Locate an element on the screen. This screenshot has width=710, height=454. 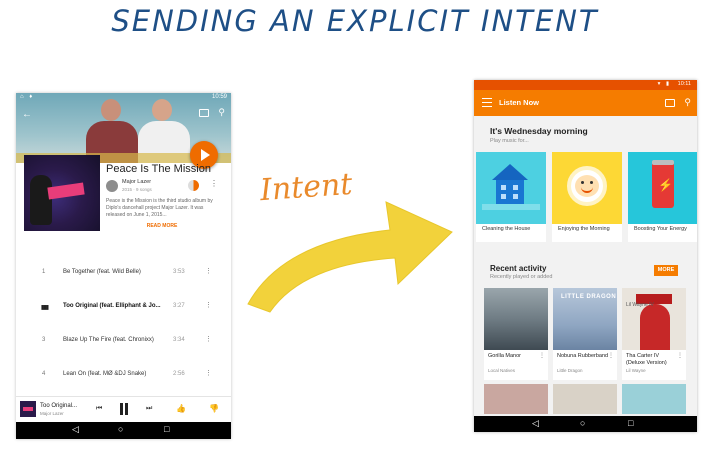
track-number: 3 is located at coordinates (44, 340).